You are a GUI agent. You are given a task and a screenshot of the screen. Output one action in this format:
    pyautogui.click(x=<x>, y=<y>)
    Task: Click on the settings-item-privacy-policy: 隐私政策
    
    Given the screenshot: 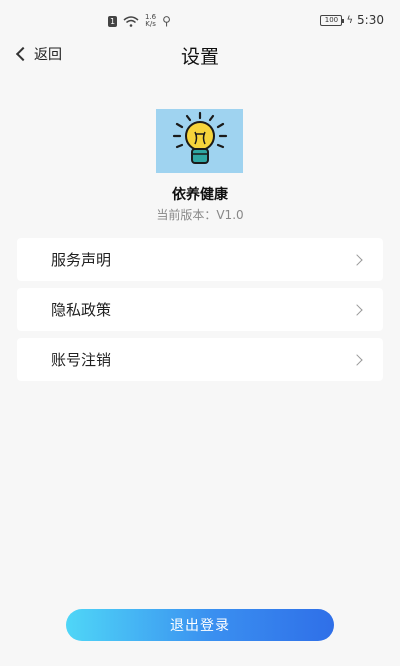 What is the action you would take?
    pyautogui.click(x=200, y=309)
    